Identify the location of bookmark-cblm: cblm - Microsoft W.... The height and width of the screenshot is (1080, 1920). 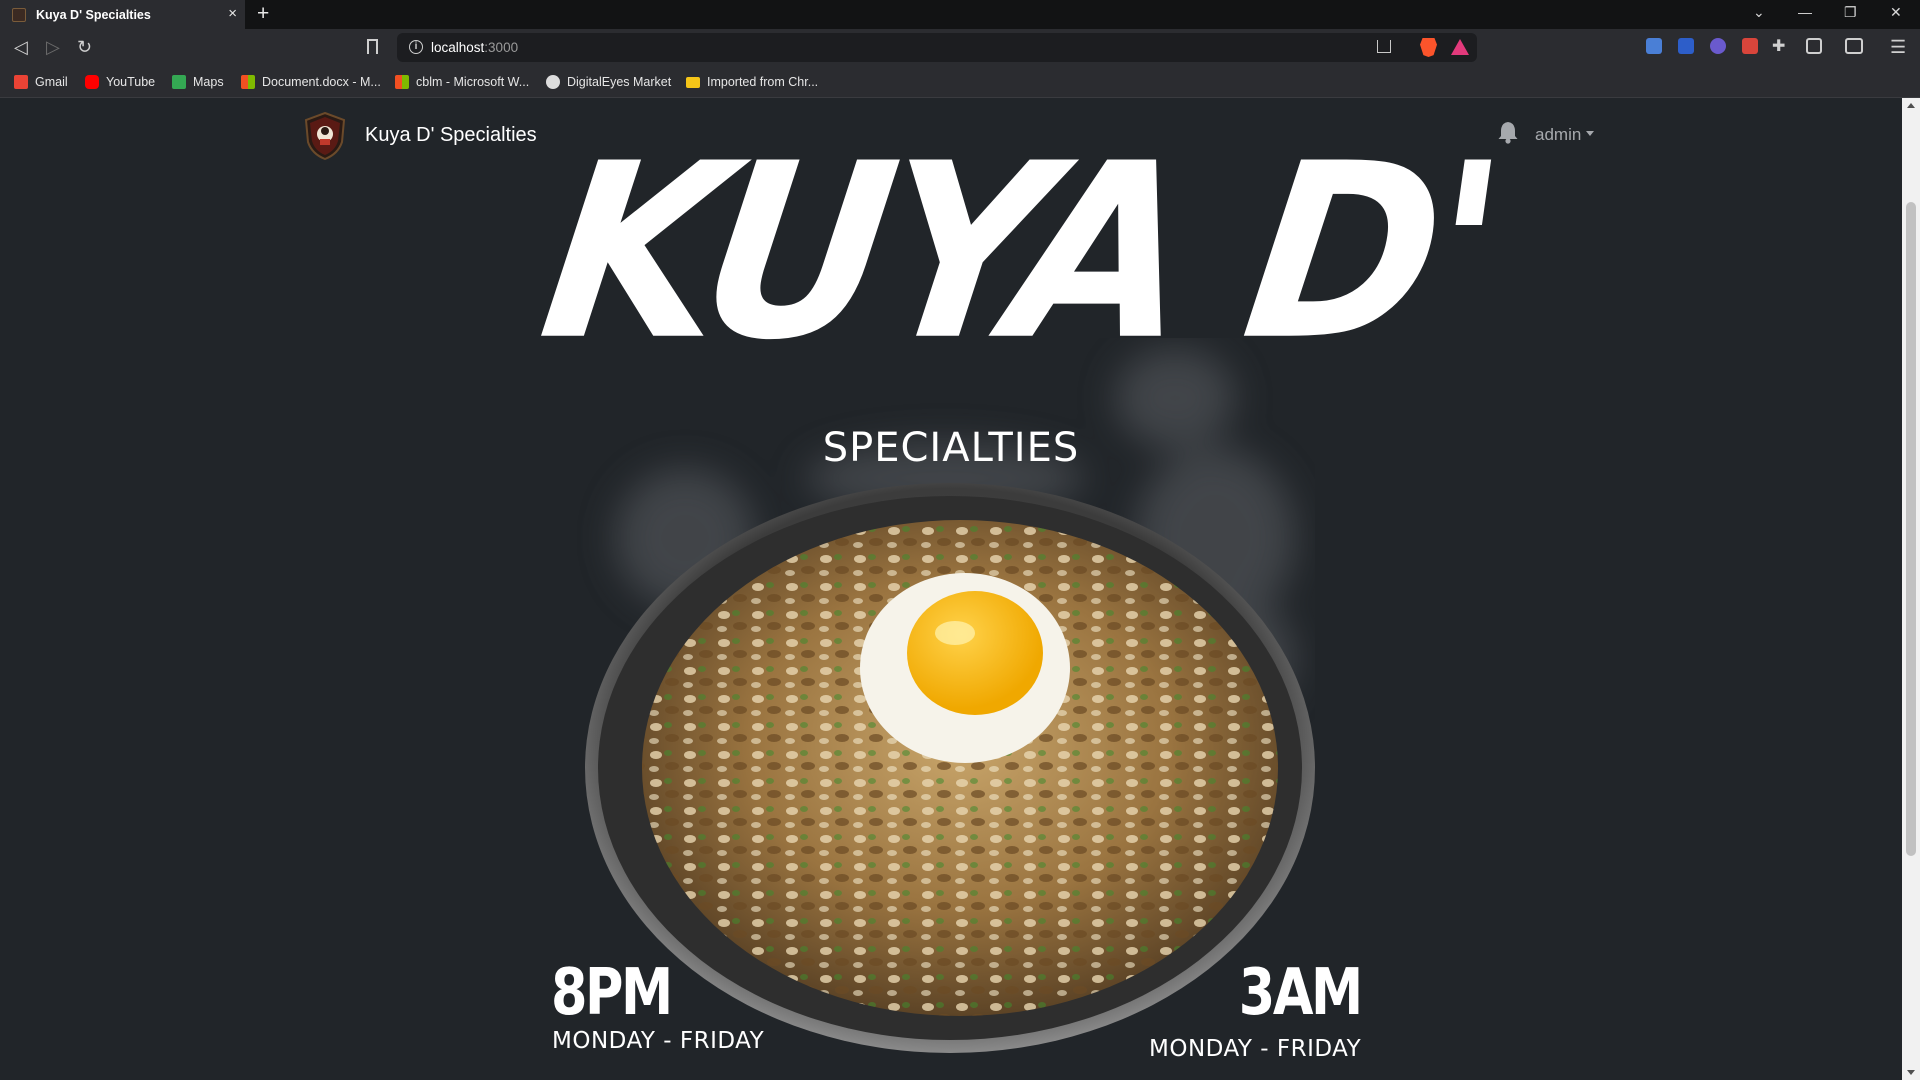
(462, 82).